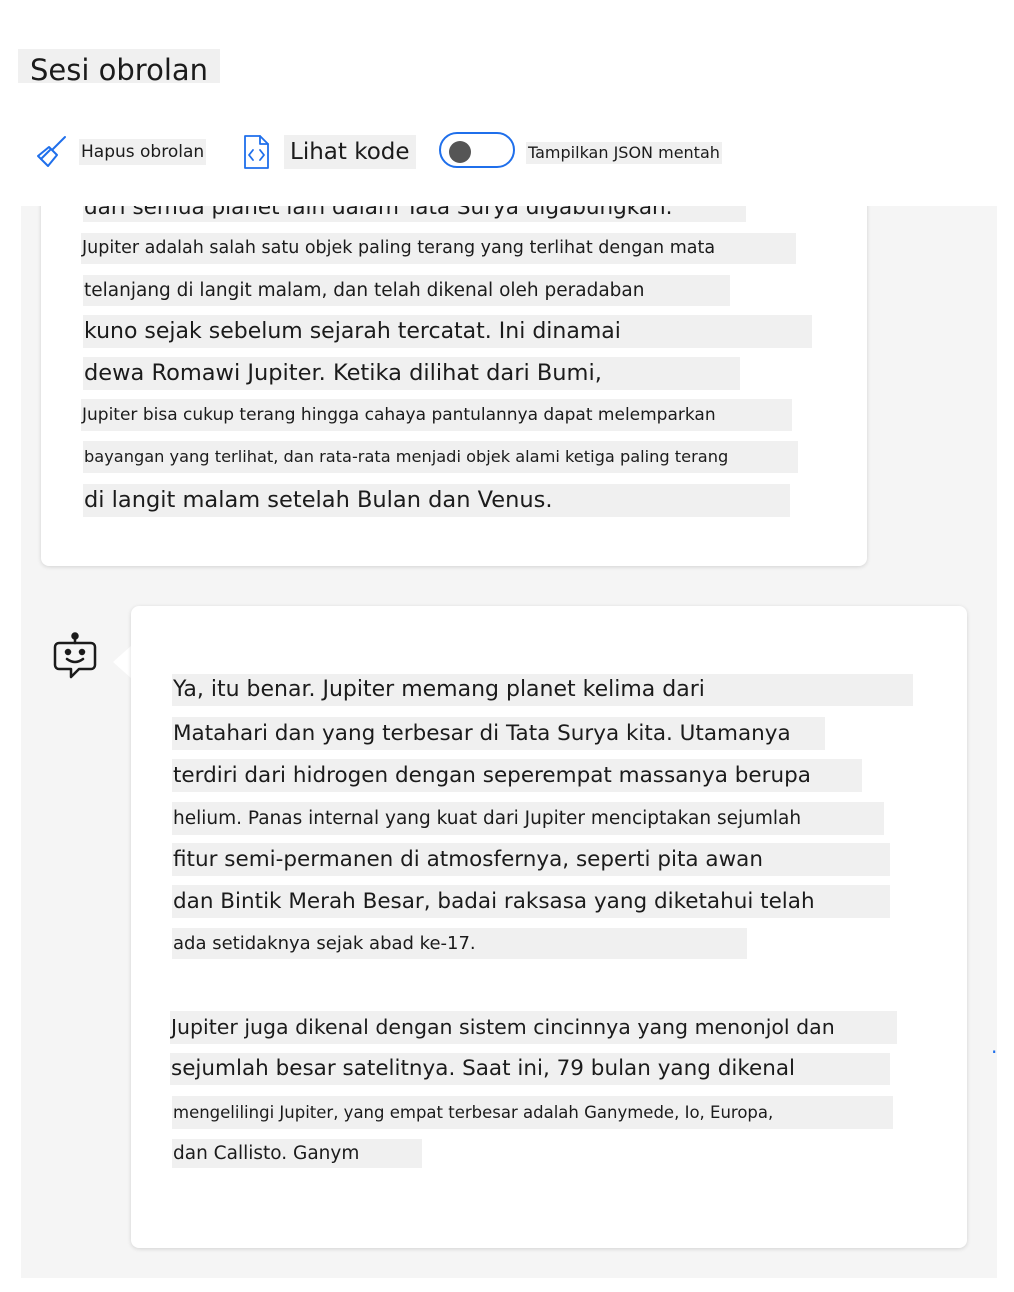  I want to click on code-file-icon, so click(256, 152).